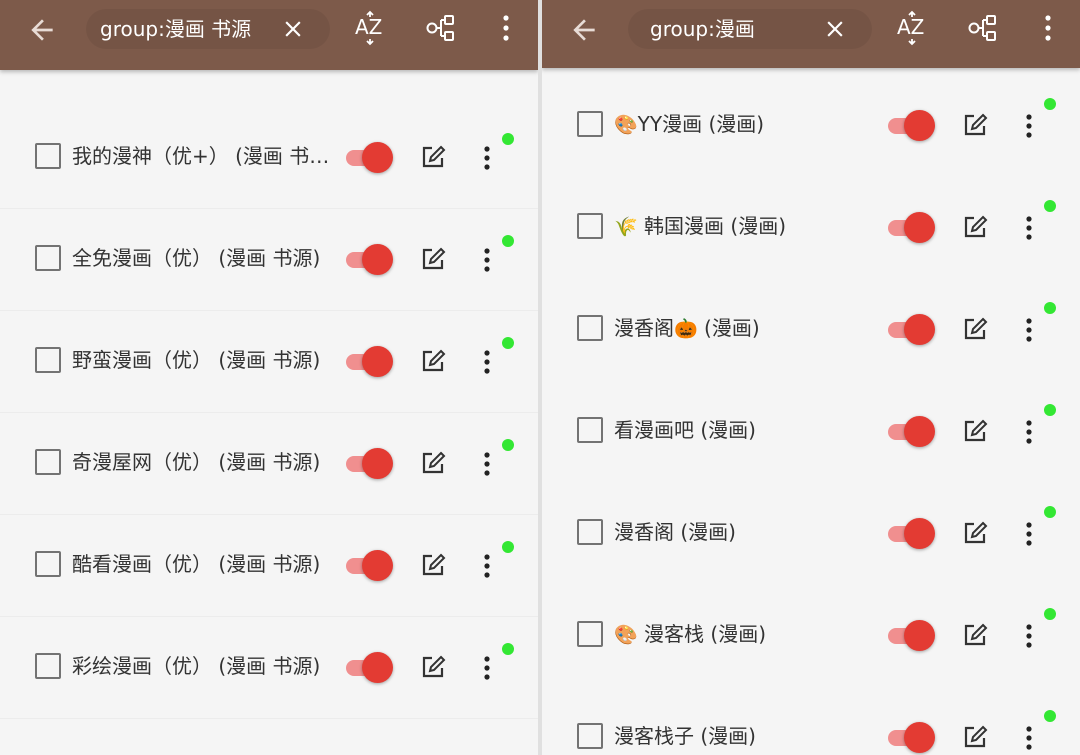 The width and height of the screenshot is (1080, 755). What do you see at coordinates (269, 157) in the screenshot?
I see `source-row: 我的漫神（优+） (漫画 书源)` at bounding box center [269, 157].